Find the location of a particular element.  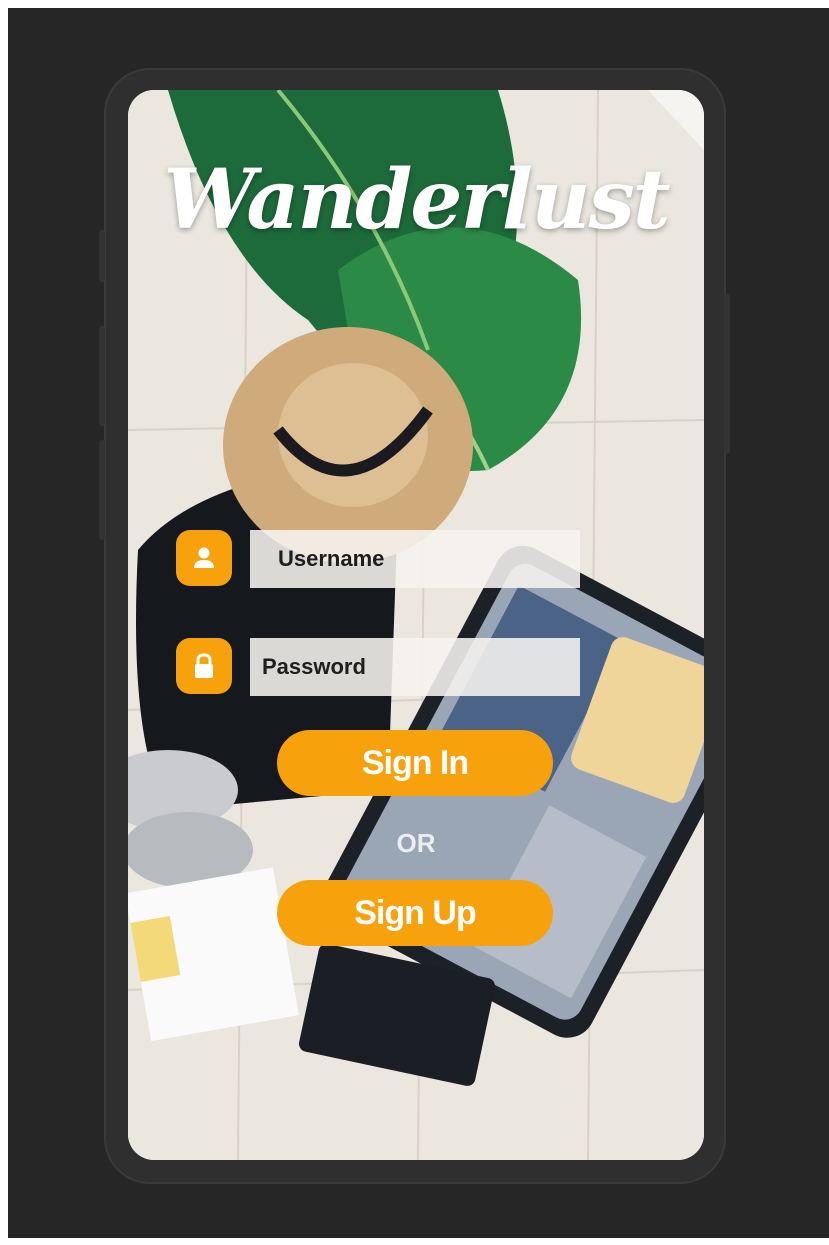

username-placeholder: Username is located at coordinates (331, 558).